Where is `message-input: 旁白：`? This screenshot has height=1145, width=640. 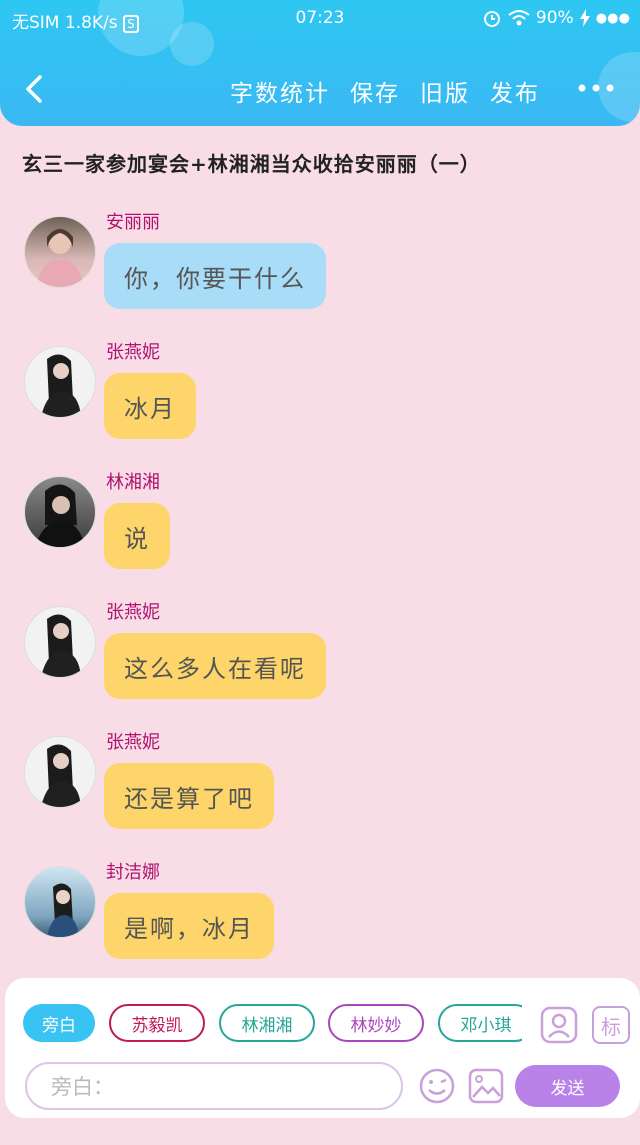 message-input: 旁白： is located at coordinates (214, 1086).